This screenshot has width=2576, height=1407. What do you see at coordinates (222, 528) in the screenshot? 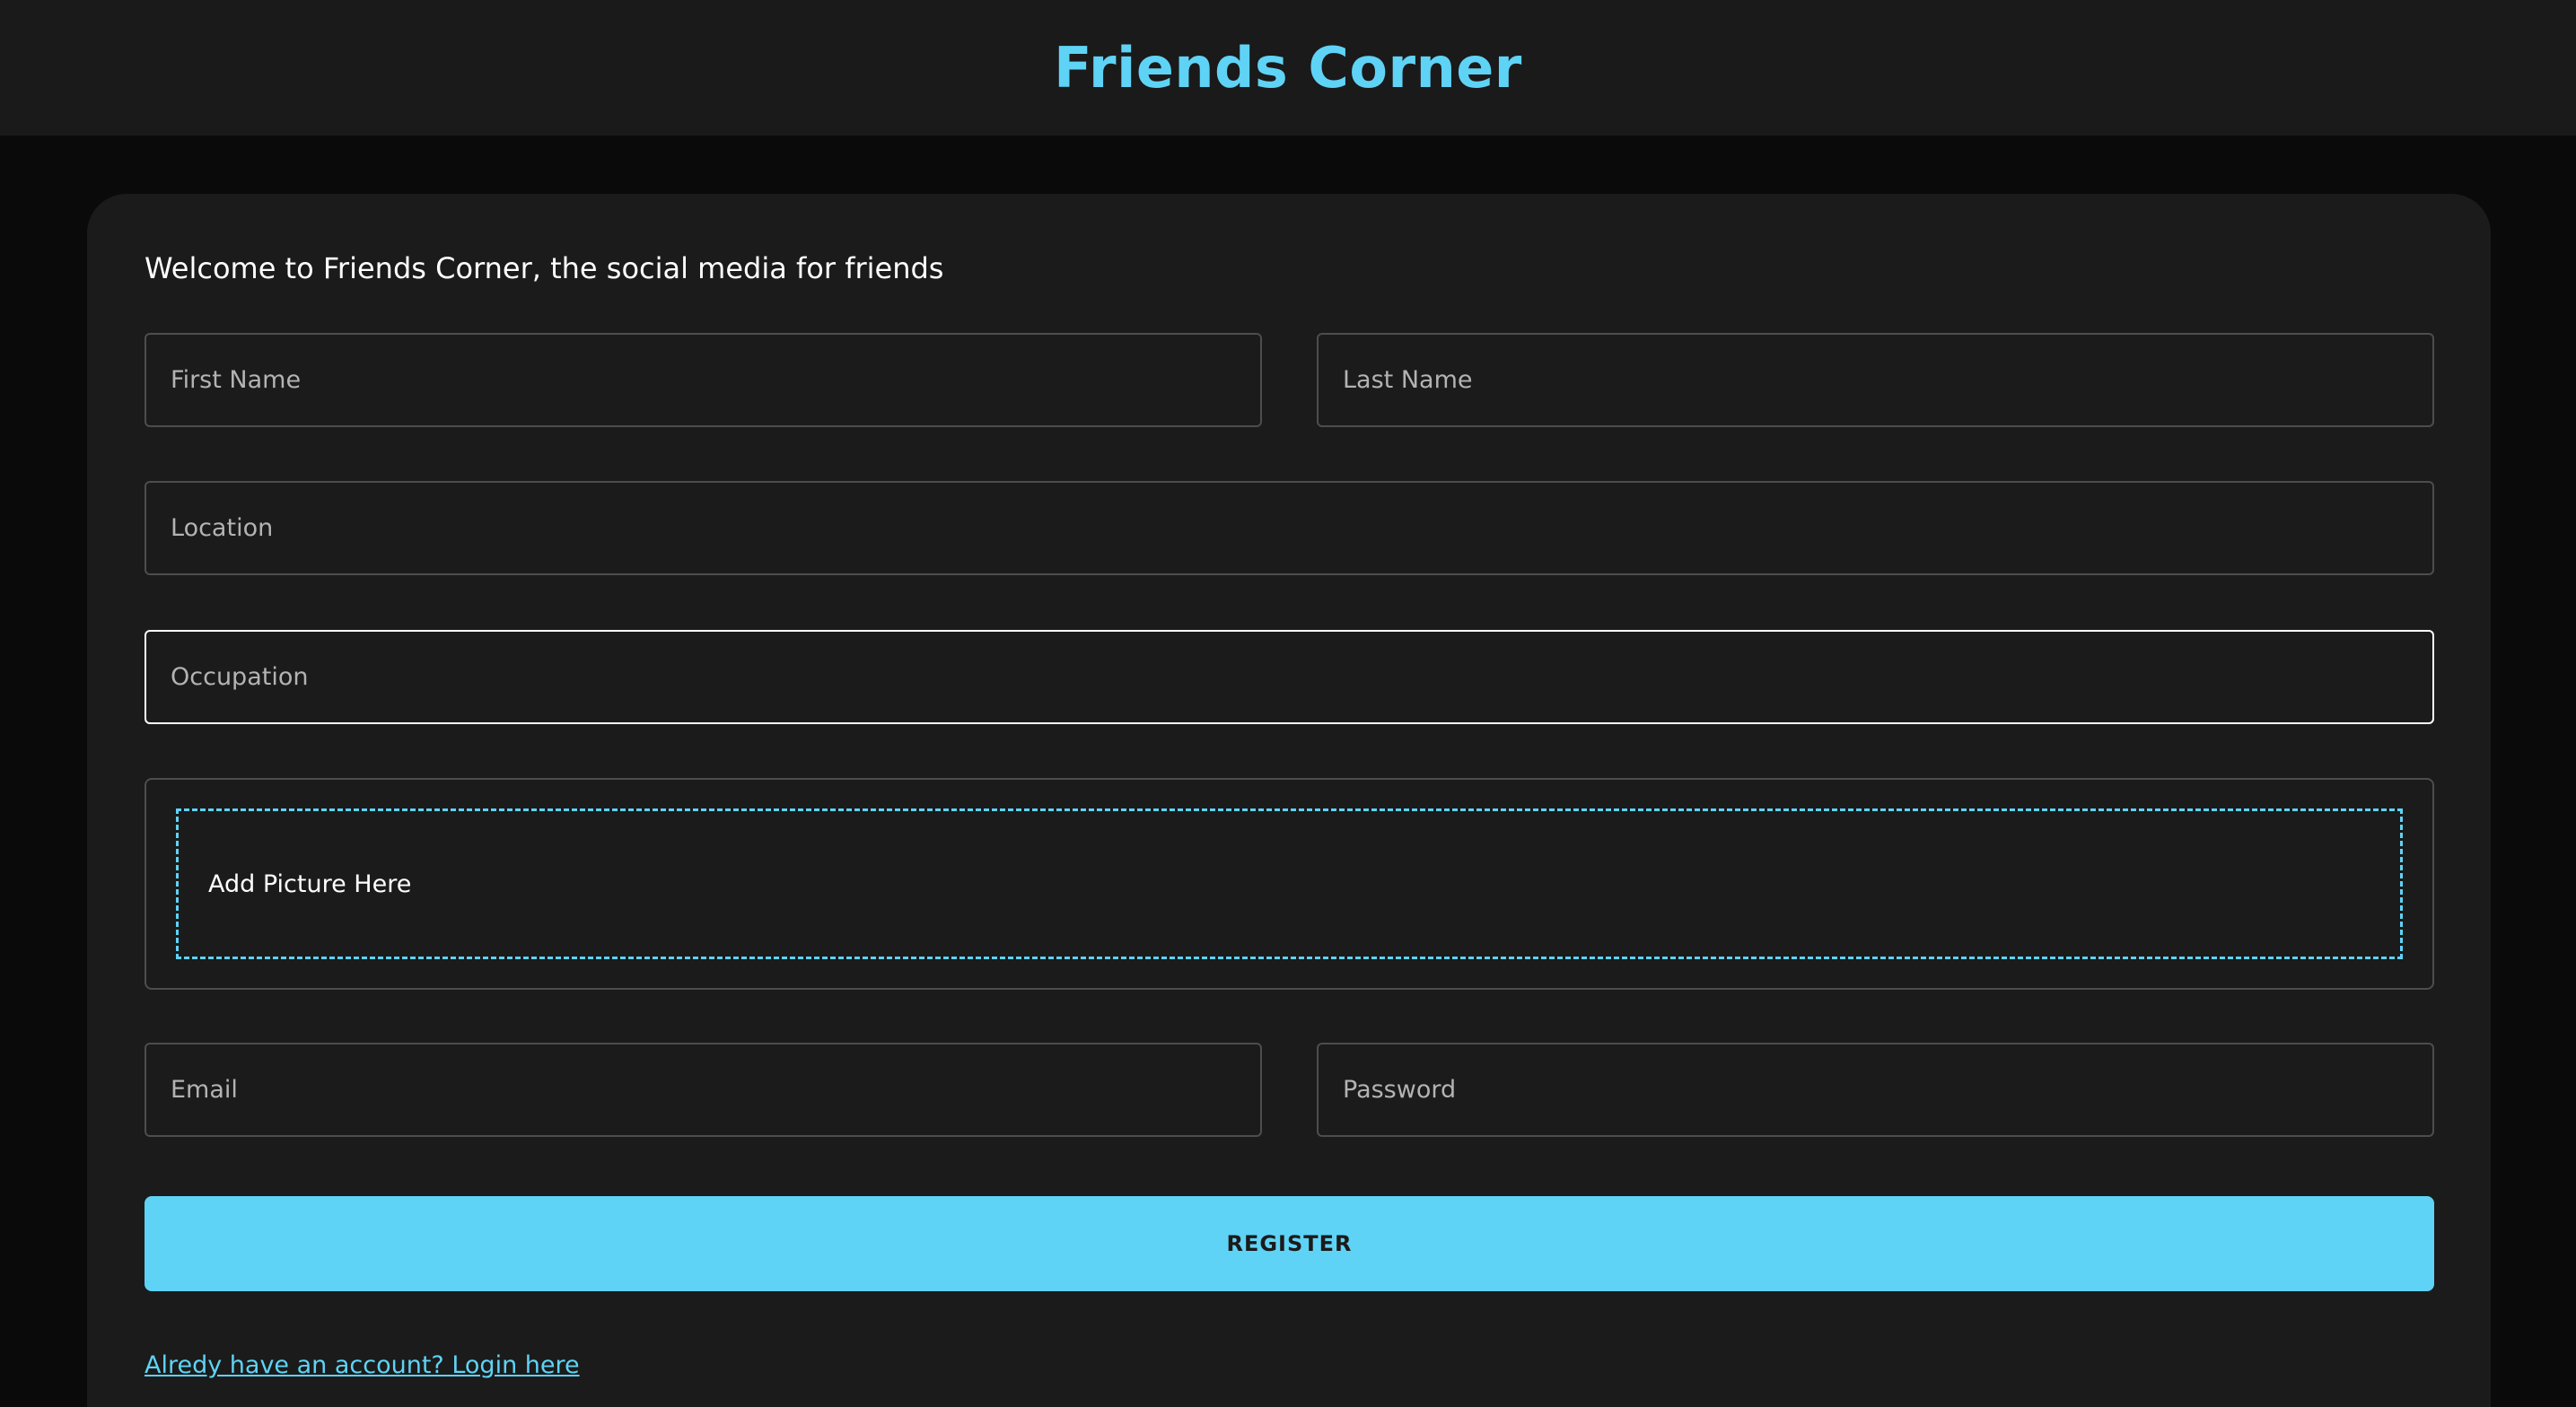
I see `location-placeholder: Location` at bounding box center [222, 528].